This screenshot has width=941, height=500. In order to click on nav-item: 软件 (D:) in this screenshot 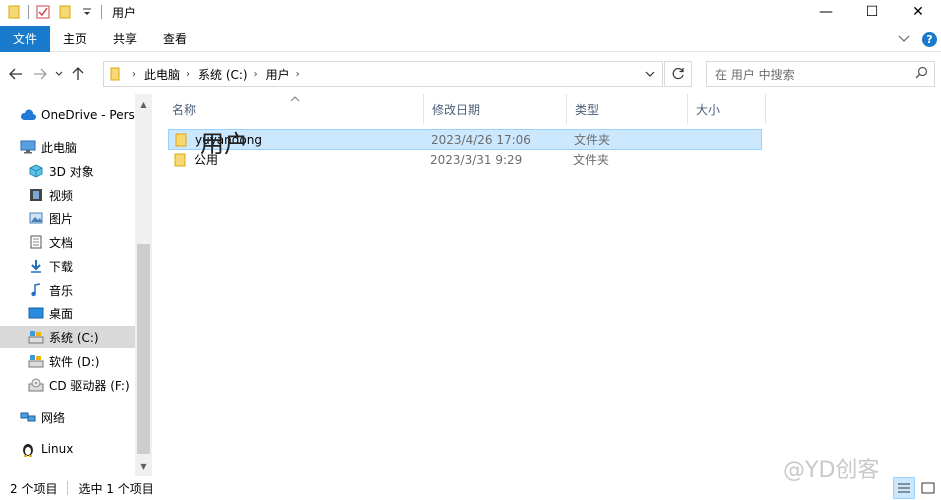, I will do `click(67, 361)`.